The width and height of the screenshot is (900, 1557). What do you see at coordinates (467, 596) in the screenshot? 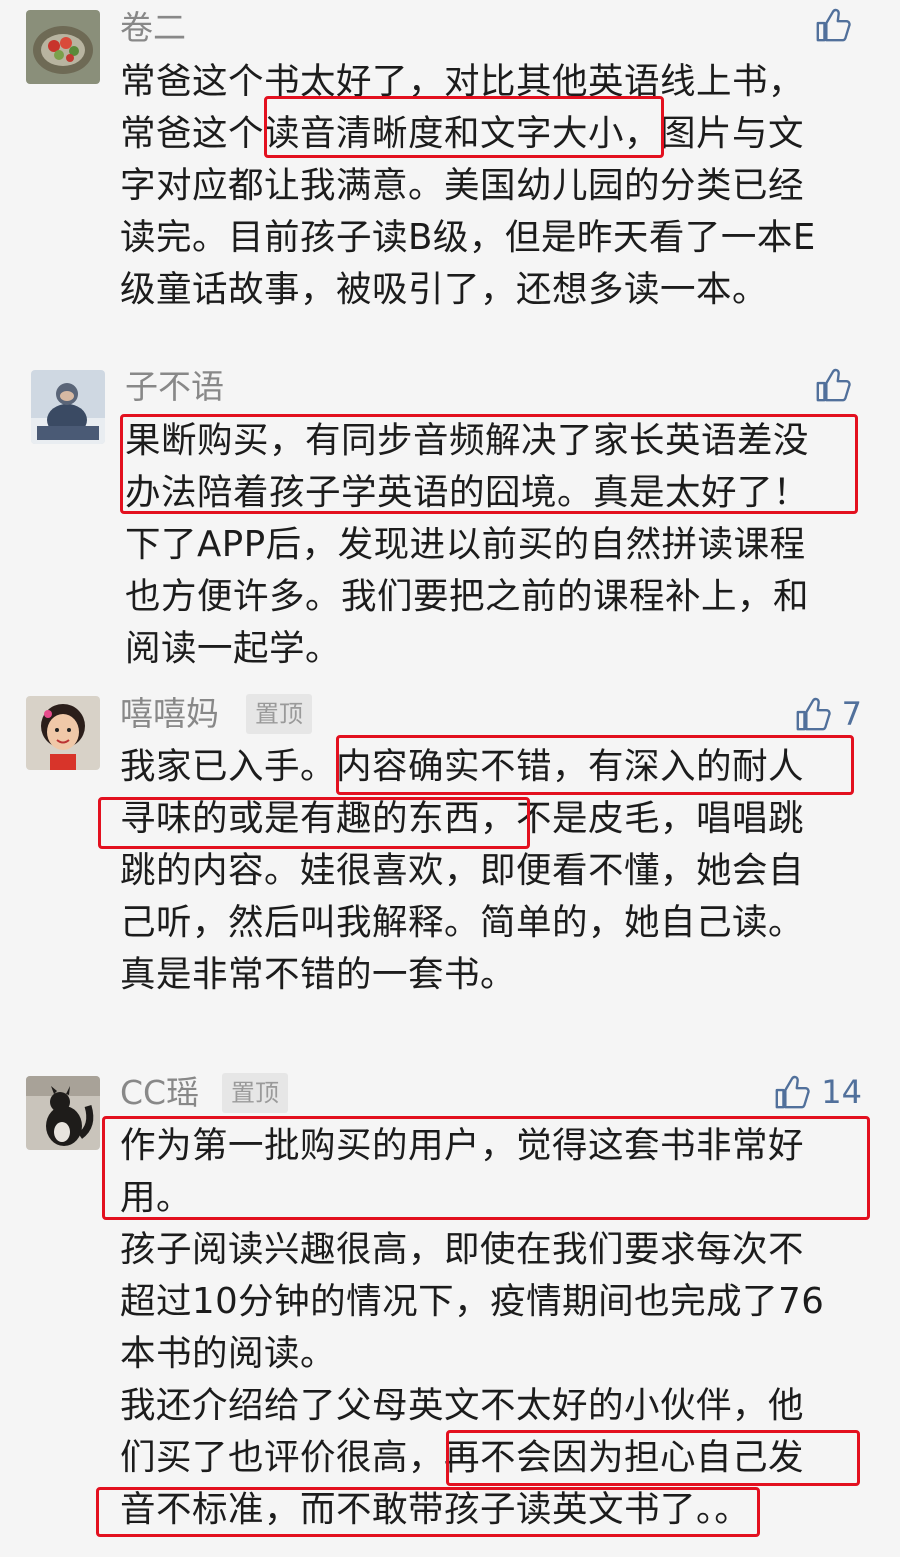
I see `comment-line: 也方便许多。我们要把之前的课程补上，和` at bounding box center [467, 596].